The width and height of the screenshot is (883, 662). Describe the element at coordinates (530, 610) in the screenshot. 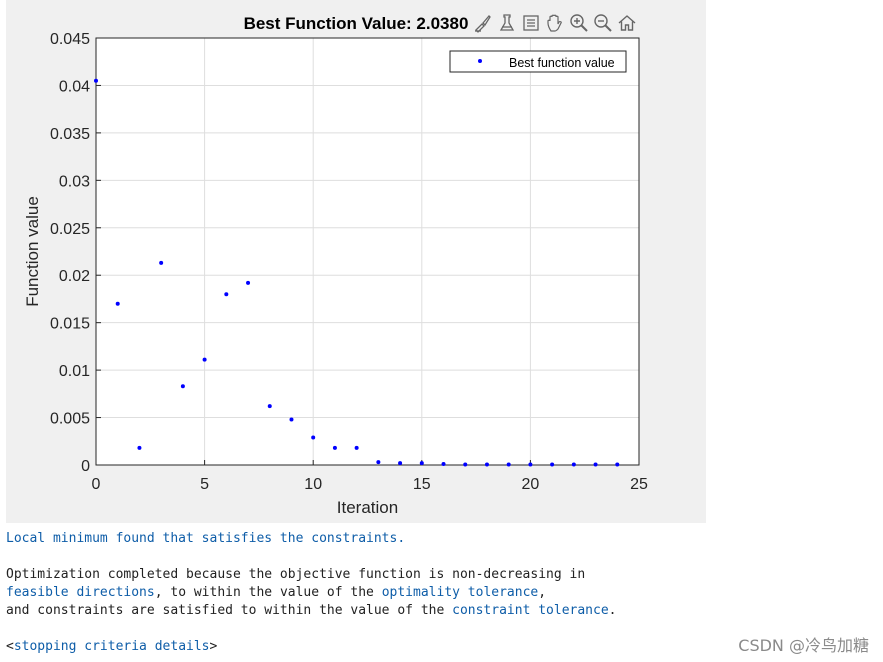

I see `constraint-tolerance-link: constraint tolerance` at that location.